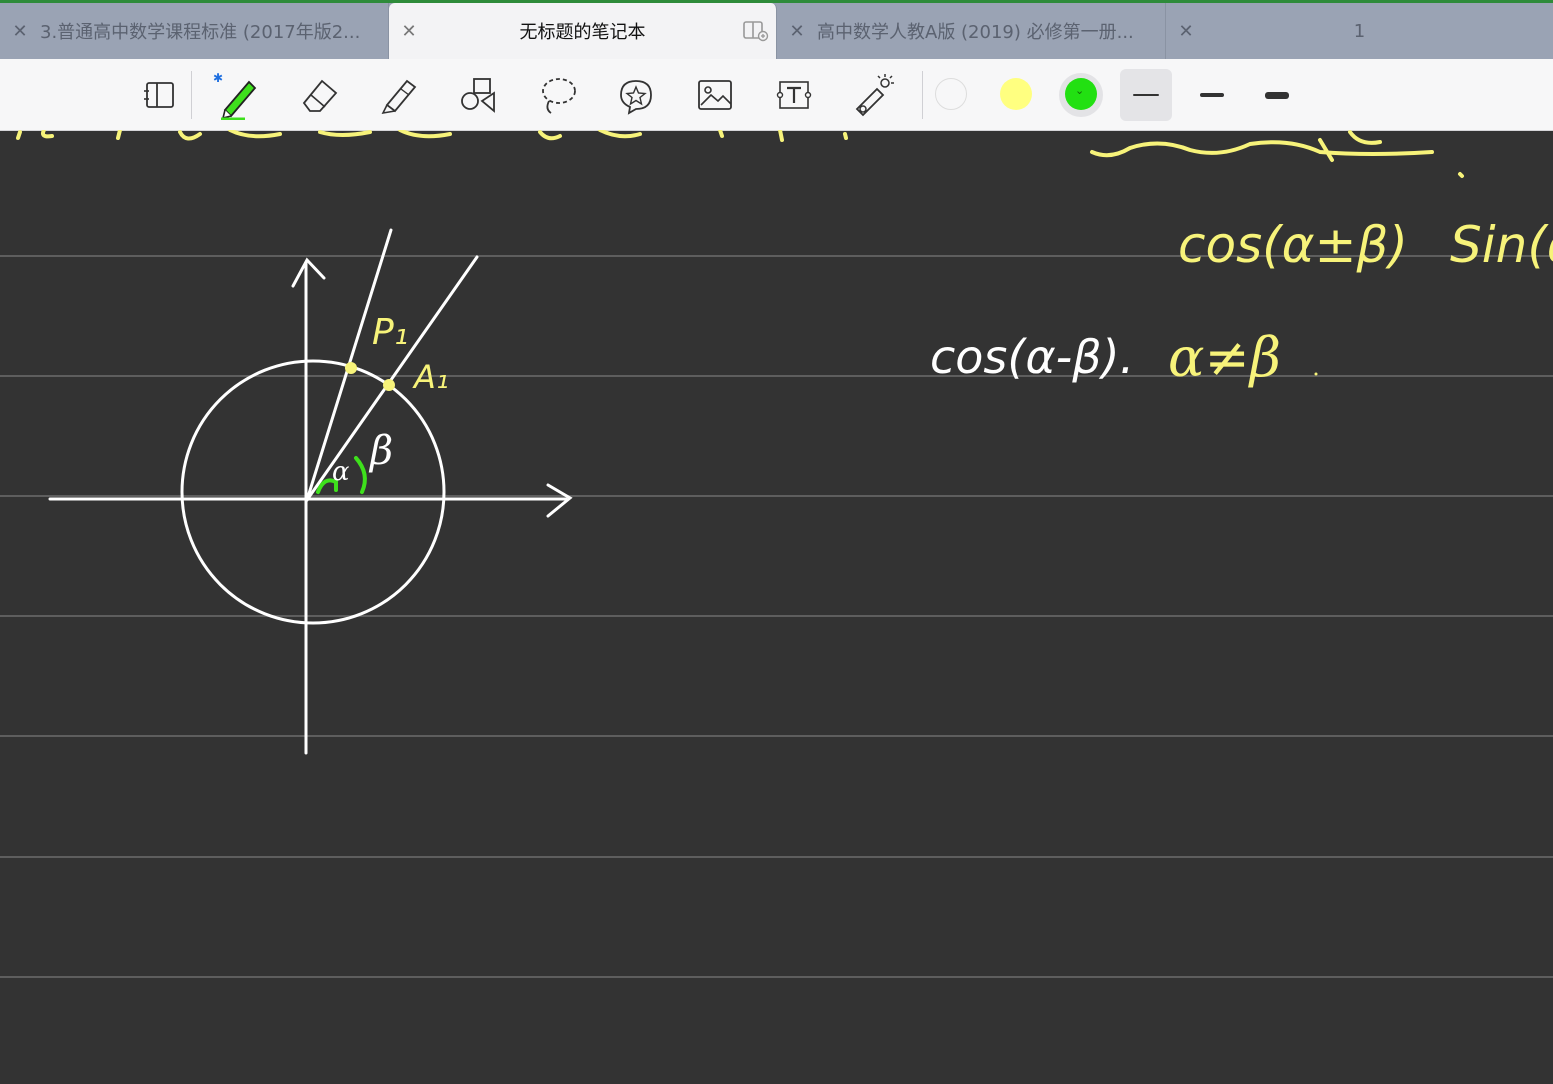 This screenshot has width=1553, height=1084. What do you see at coordinates (1032, 357) in the screenshot?
I see `formula-cos-alpha-minus-beta: cos(α-β).` at bounding box center [1032, 357].